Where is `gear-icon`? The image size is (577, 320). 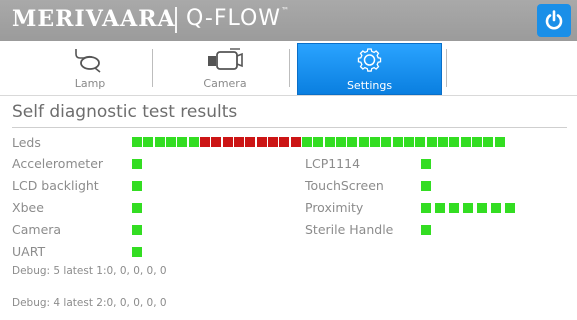
gear-icon is located at coordinates (369, 60).